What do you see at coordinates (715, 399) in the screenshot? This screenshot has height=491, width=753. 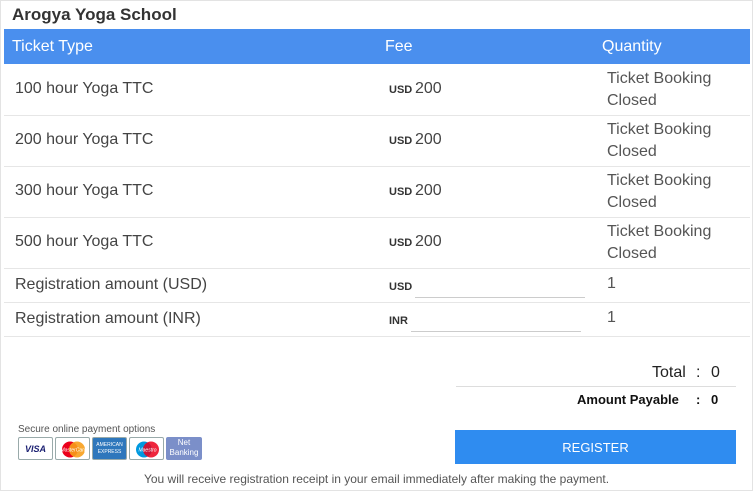 I see `amount-payable-value: 0` at bounding box center [715, 399].